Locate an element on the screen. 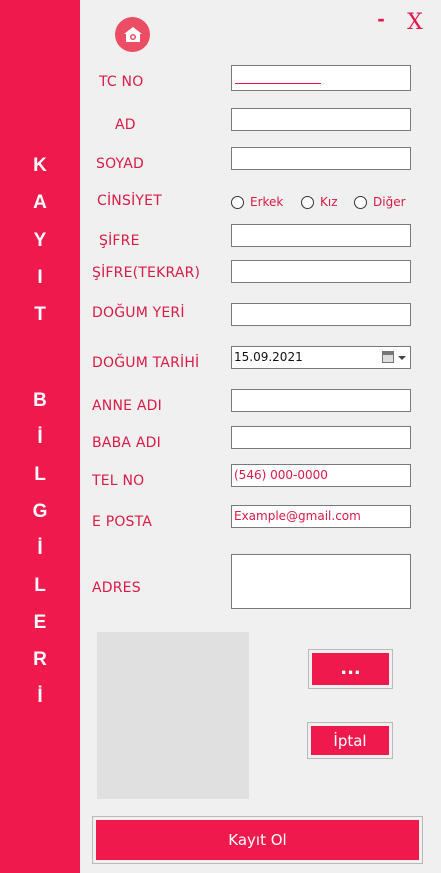  dogum-tarihi-picker: 15.09.2021 is located at coordinates (321, 357).